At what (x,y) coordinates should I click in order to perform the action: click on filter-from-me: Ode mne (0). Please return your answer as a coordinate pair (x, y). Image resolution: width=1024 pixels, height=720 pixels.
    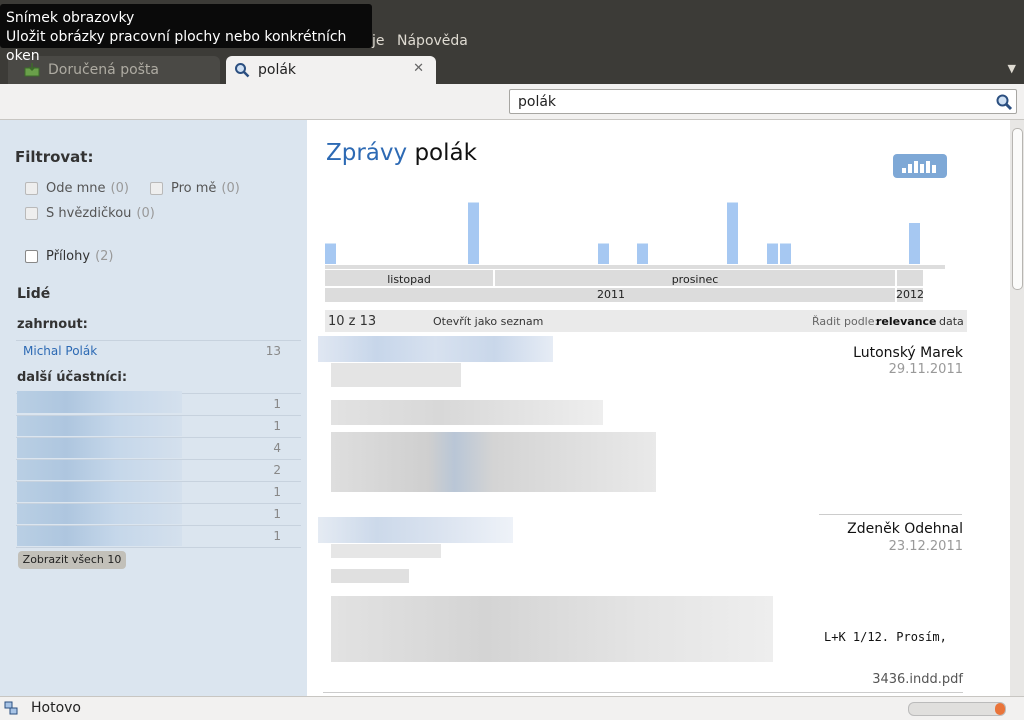
    Looking at the image, I should click on (77, 188).